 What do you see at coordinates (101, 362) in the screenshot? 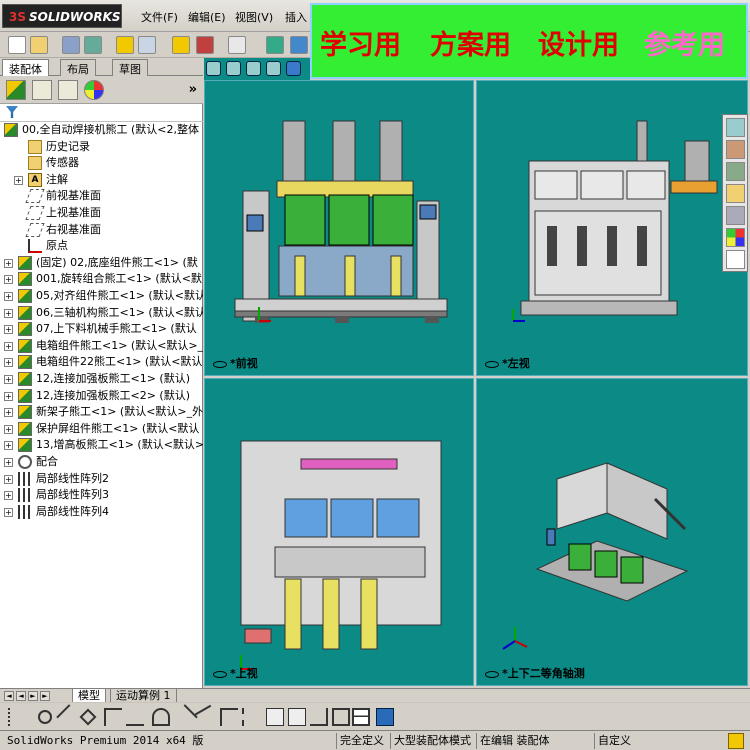
I see `tree-item: + 电箱组件22熊工<1> (默认<默认` at bounding box center [101, 362].